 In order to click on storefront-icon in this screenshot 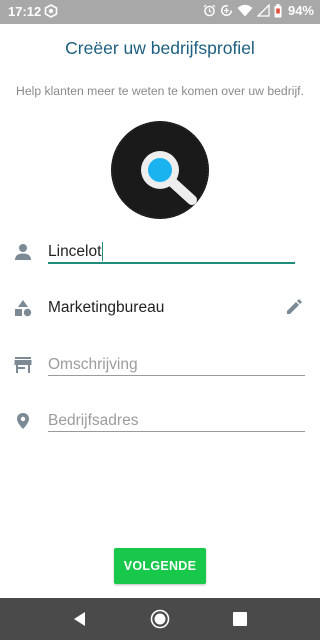, I will do `click(23, 365)`.